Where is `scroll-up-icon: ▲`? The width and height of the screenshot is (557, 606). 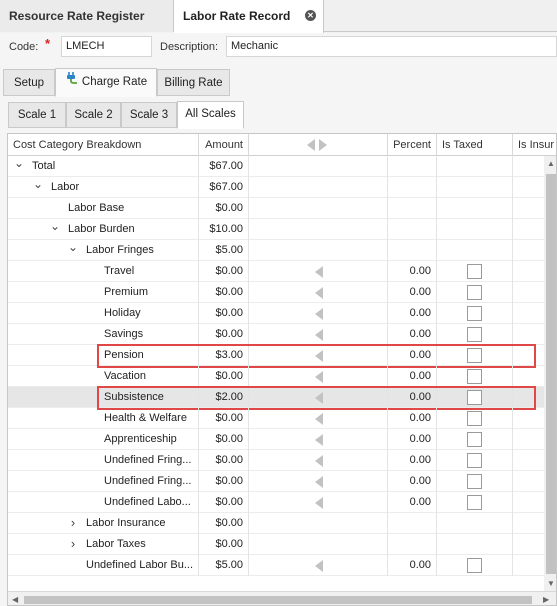
scroll-up-icon: ▲ is located at coordinates (551, 163).